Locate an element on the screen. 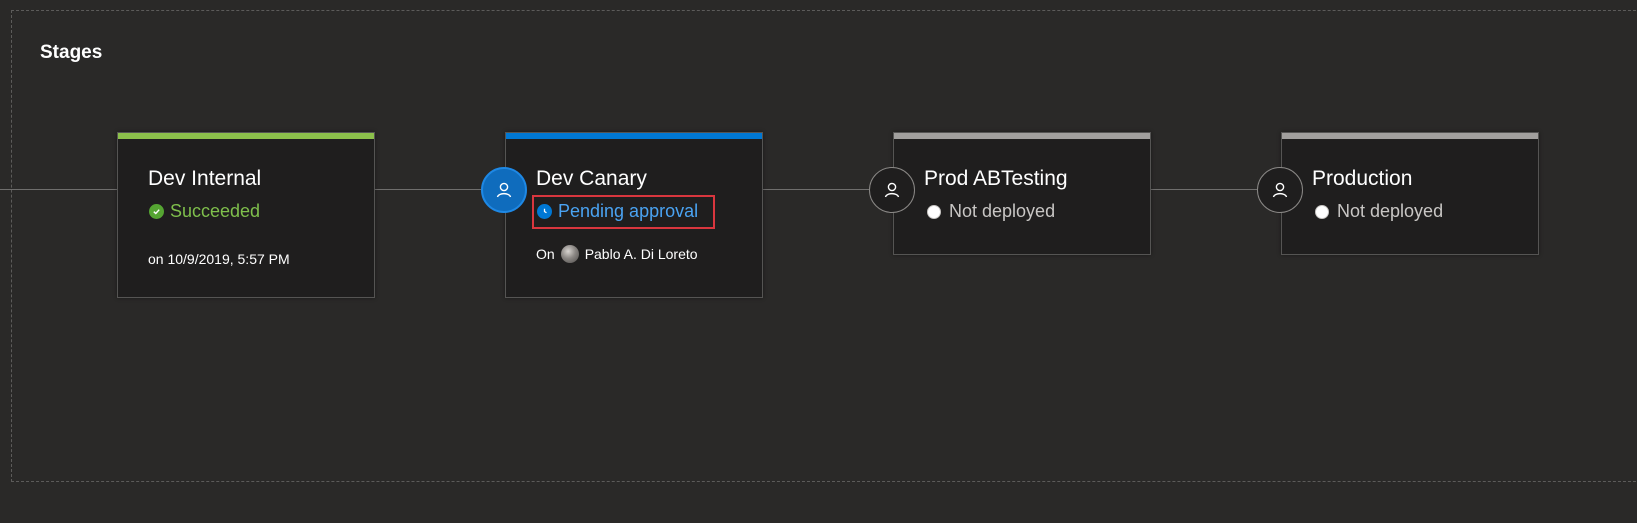  stage-name: Dev Internal is located at coordinates (204, 179).